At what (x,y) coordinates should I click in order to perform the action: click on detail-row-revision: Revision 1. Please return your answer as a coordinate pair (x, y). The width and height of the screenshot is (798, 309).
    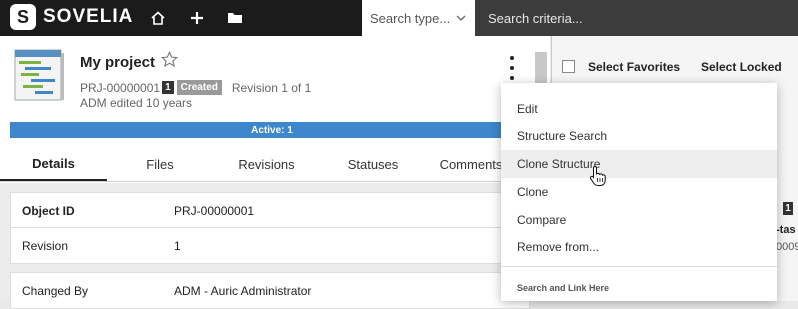
    Looking at the image, I should click on (270, 245).